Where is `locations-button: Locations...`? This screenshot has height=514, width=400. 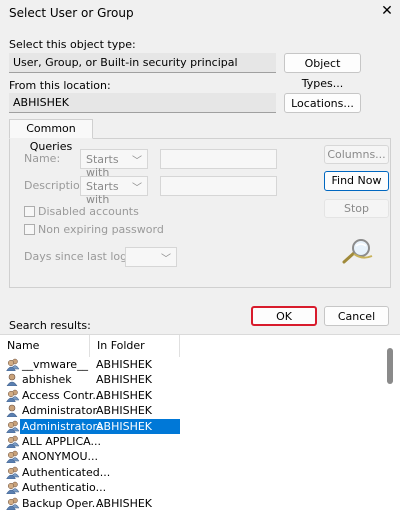
locations-button: Locations... is located at coordinates (322, 103).